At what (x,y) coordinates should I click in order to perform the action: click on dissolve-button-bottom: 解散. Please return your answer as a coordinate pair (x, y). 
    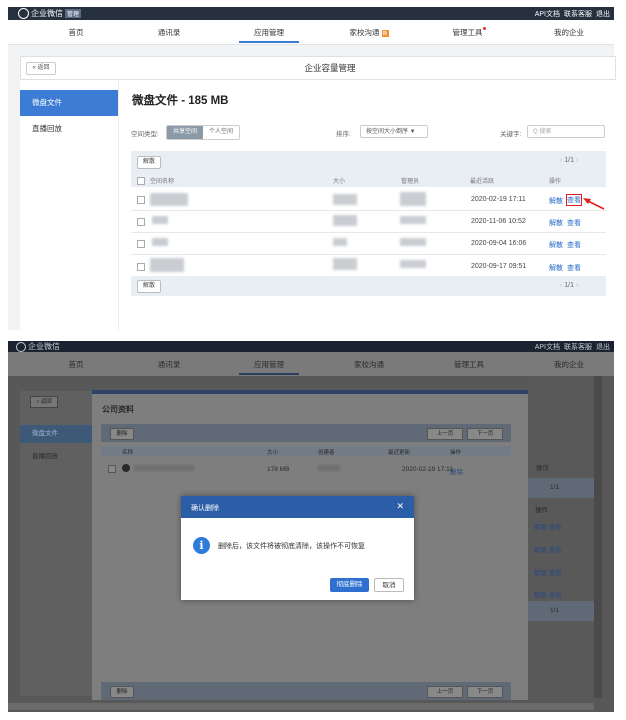
    Looking at the image, I should click on (149, 286).